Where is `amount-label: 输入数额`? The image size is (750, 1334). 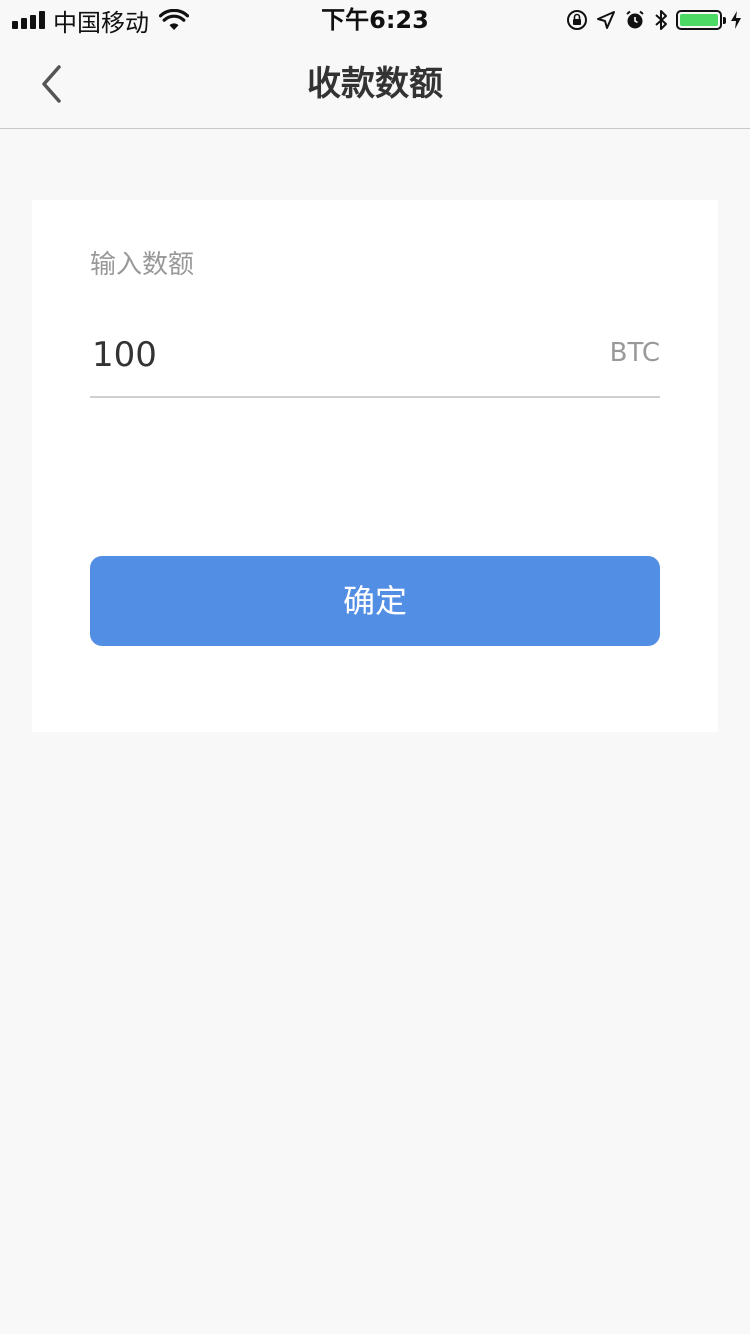
amount-label: 输入数额 is located at coordinates (142, 265).